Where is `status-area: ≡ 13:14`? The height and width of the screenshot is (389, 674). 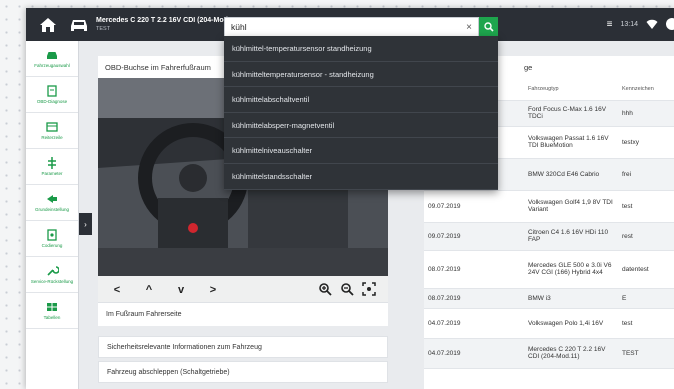
status-area: ≡ 13:14 is located at coordinates (640, 24).